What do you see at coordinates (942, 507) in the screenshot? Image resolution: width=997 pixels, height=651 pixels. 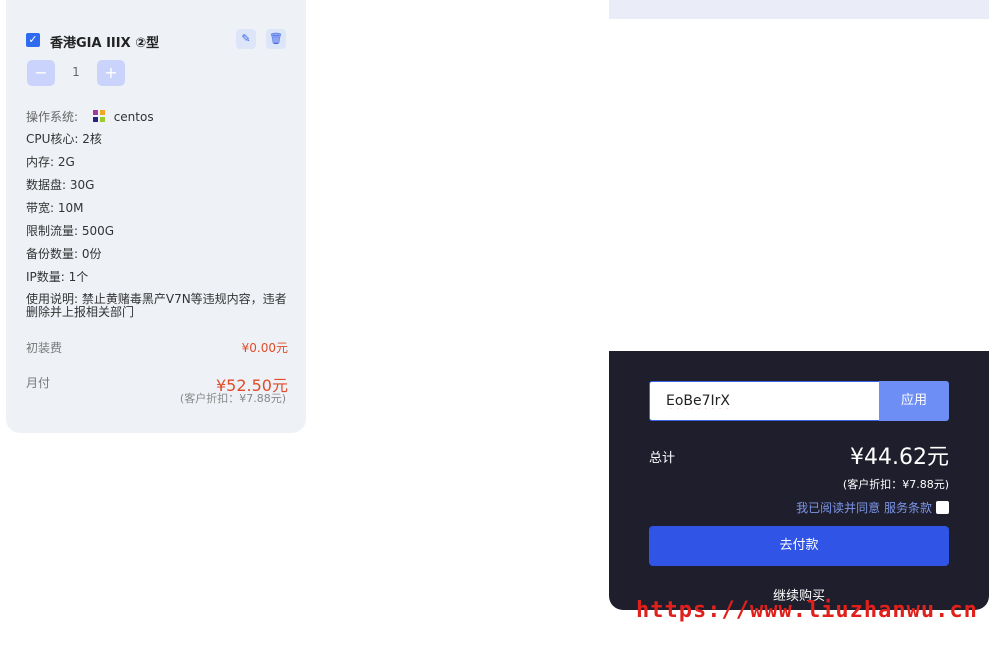 I see `terms-checkbox` at bounding box center [942, 507].